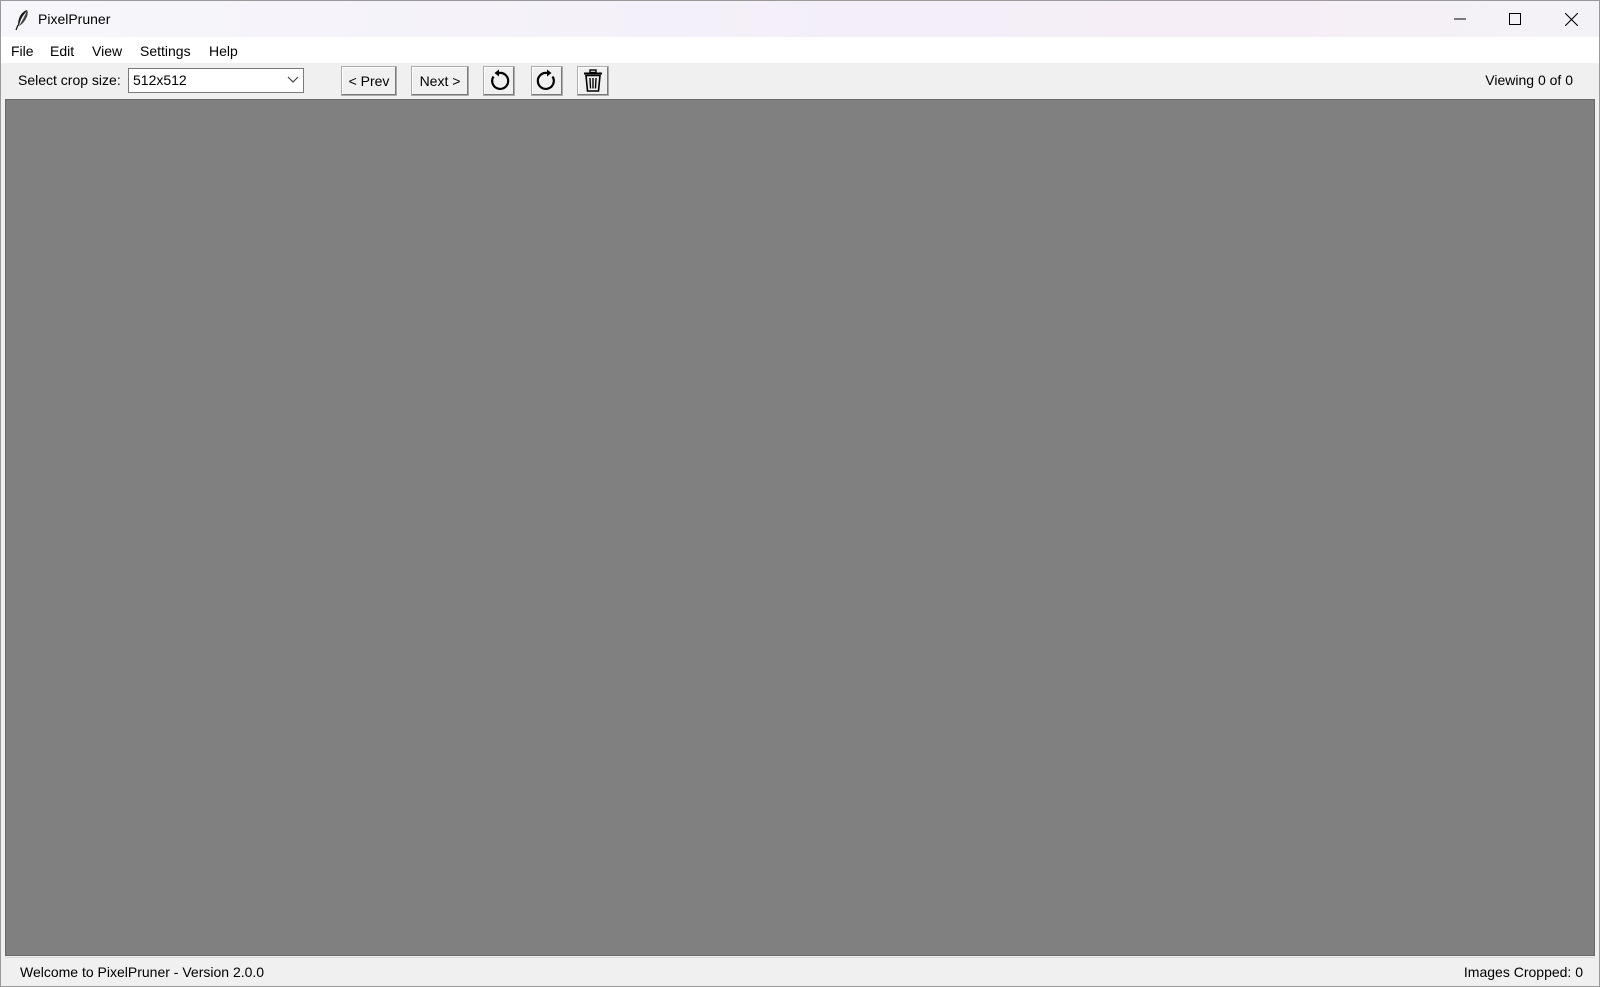 This screenshot has height=987, width=1600. What do you see at coordinates (62, 51) in the screenshot?
I see `menu-edit: Edit` at bounding box center [62, 51].